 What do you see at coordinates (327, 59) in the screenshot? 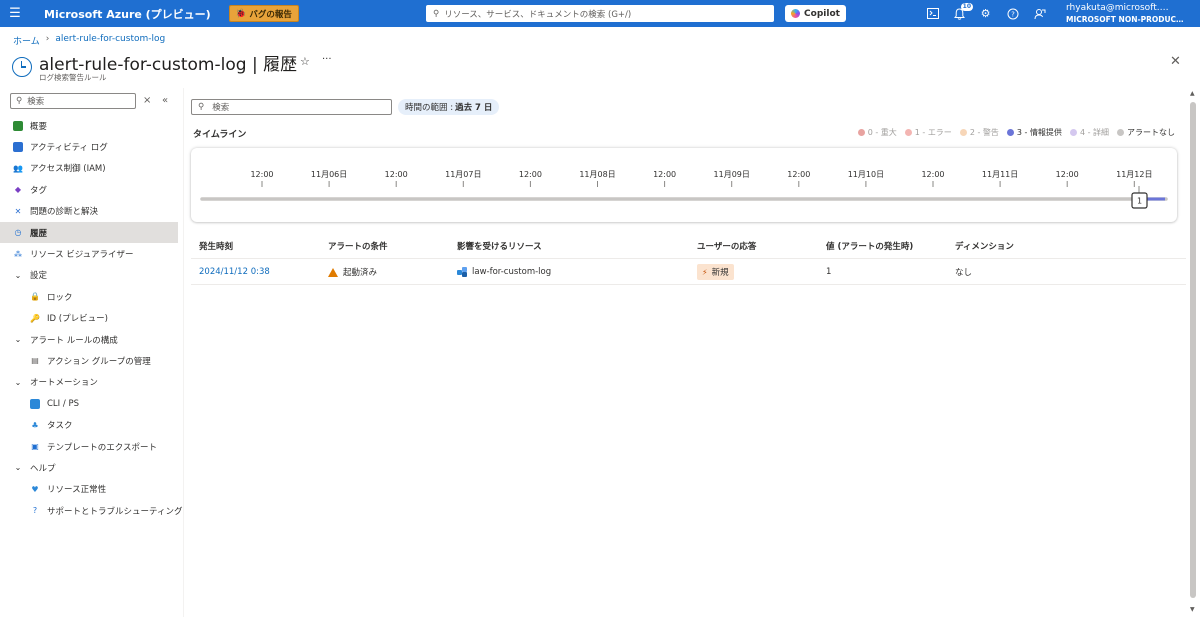
I see `more-options-icon: ···` at bounding box center [327, 59].